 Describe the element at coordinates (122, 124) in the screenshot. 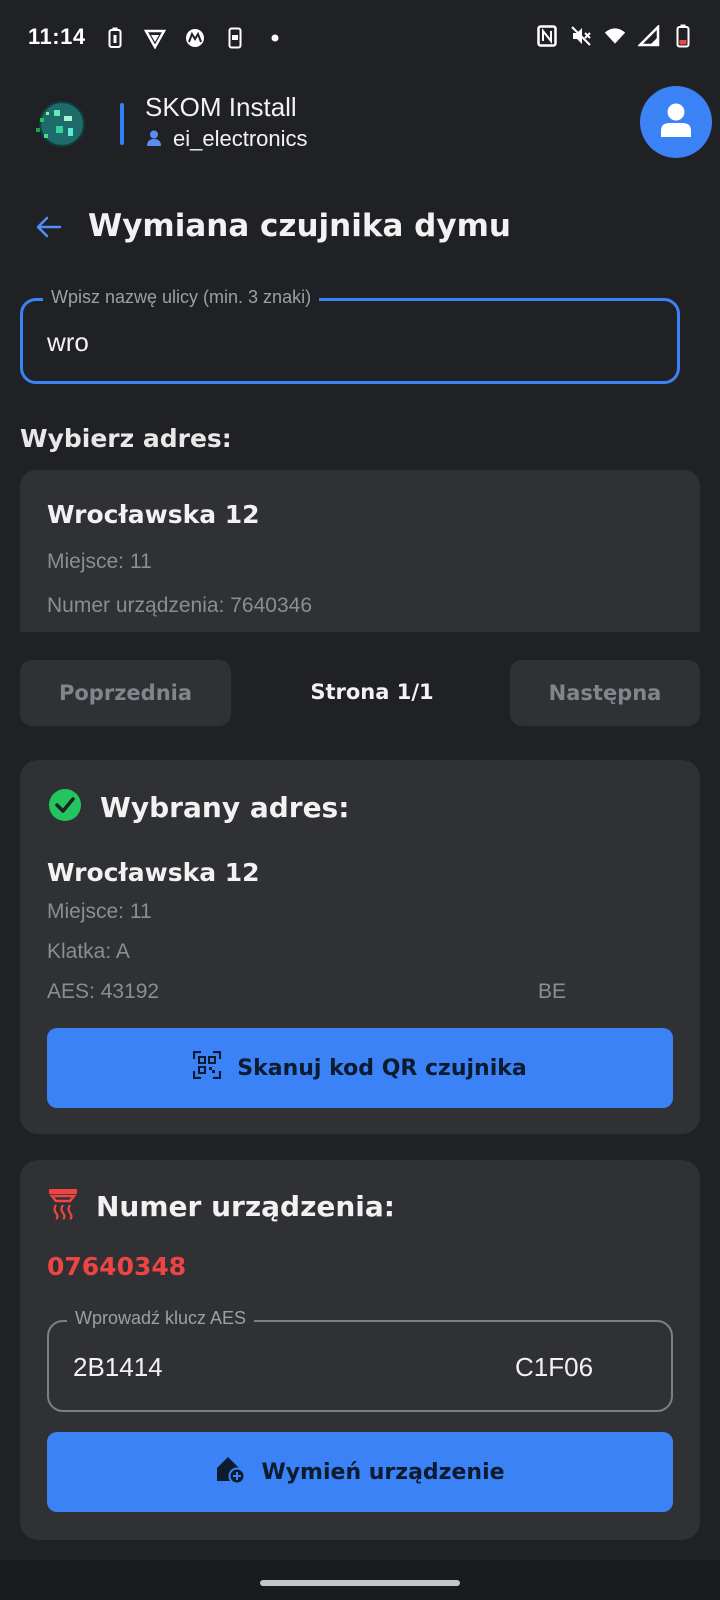

I see `header-divider` at that location.